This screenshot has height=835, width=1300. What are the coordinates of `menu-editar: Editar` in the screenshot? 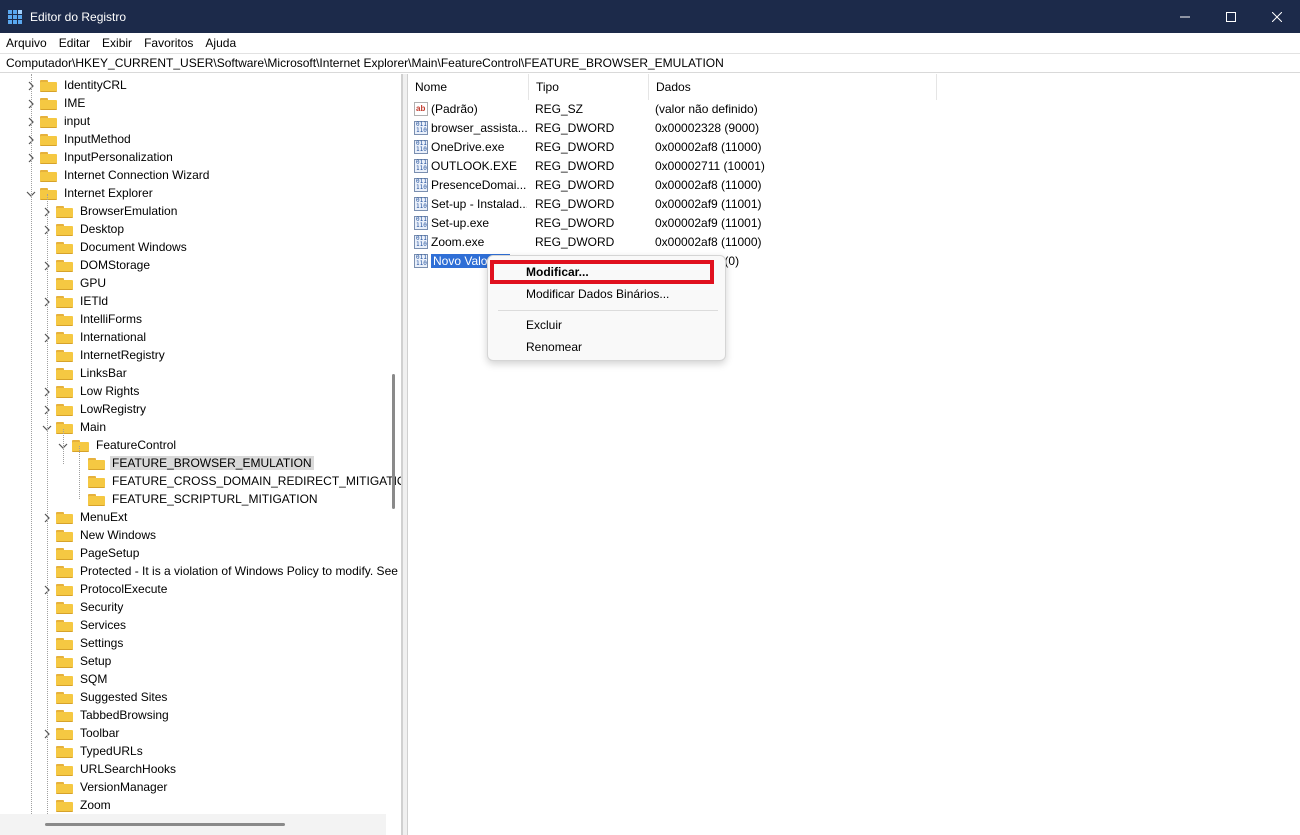 It's located at (74, 43).